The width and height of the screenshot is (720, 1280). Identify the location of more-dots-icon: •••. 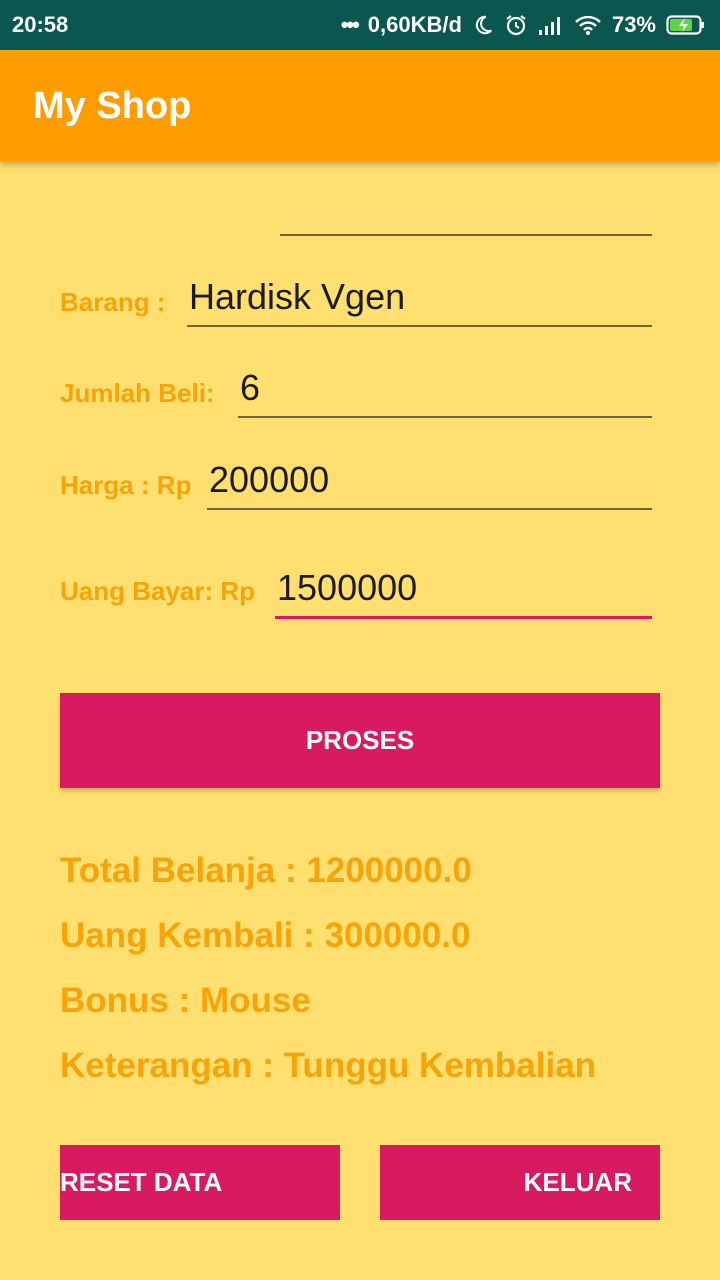
(350, 24).